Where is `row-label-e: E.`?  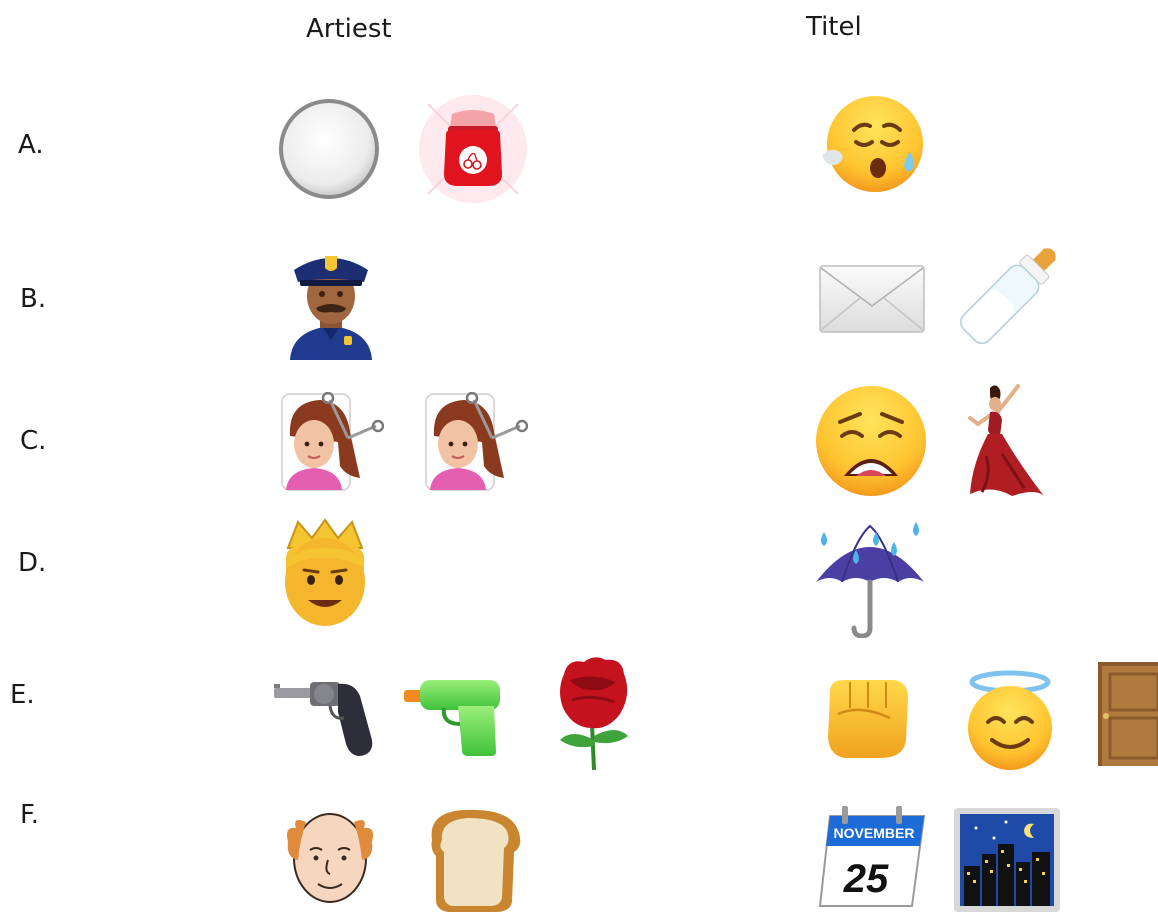 row-label-e: E. is located at coordinates (22, 695).